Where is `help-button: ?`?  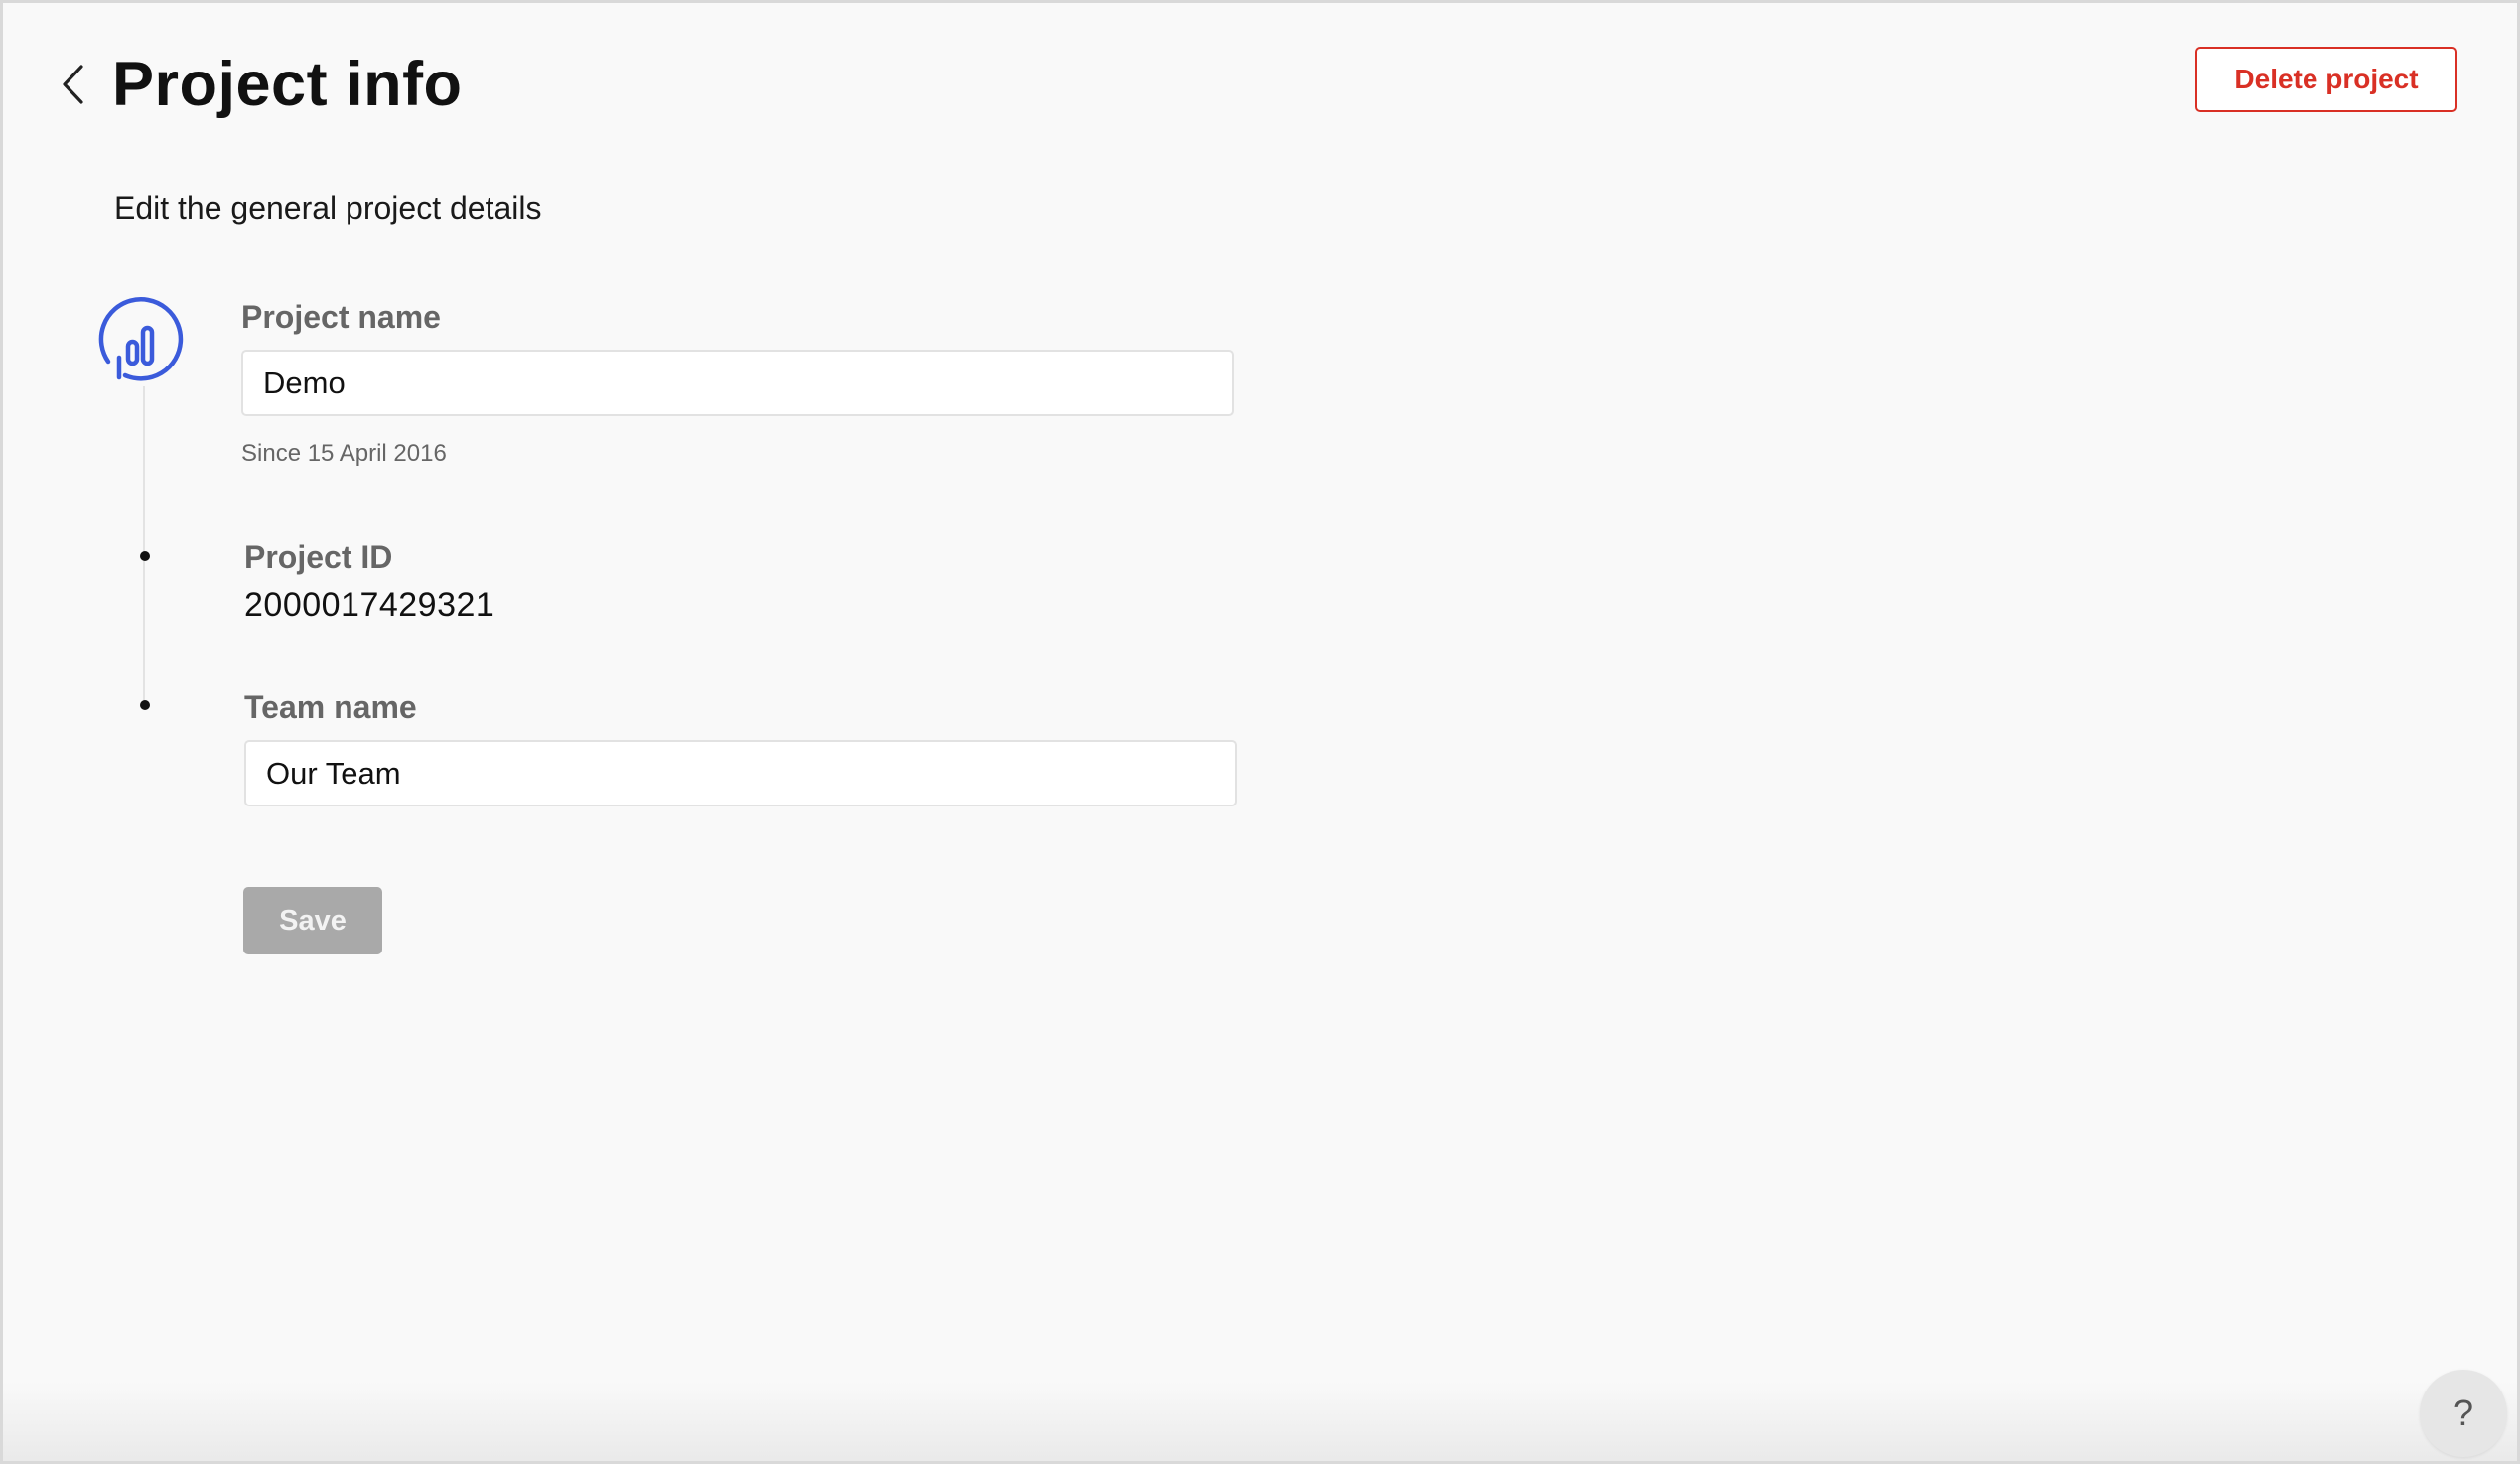
help-button: ? is located at coordinates (2463, 1414).